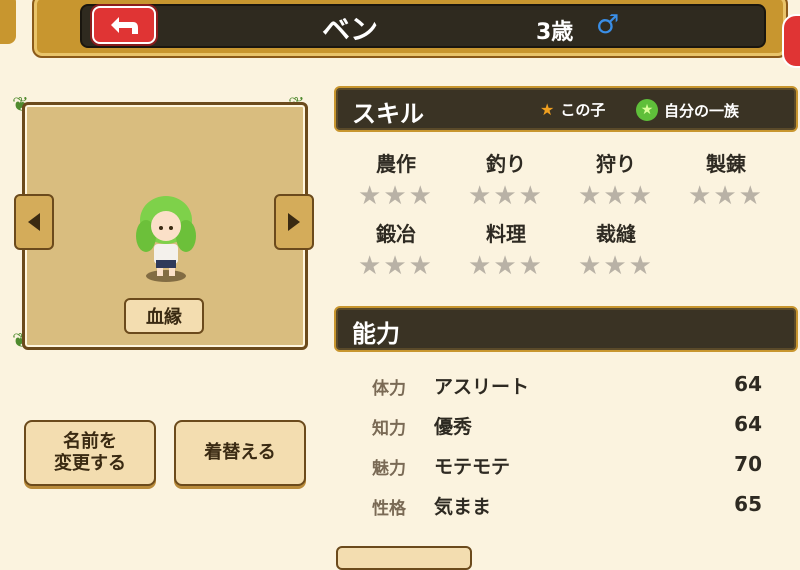  Describe the element at coordinates (463, 507) in the screenshot. I see `ability-value: 気まま` at that location.